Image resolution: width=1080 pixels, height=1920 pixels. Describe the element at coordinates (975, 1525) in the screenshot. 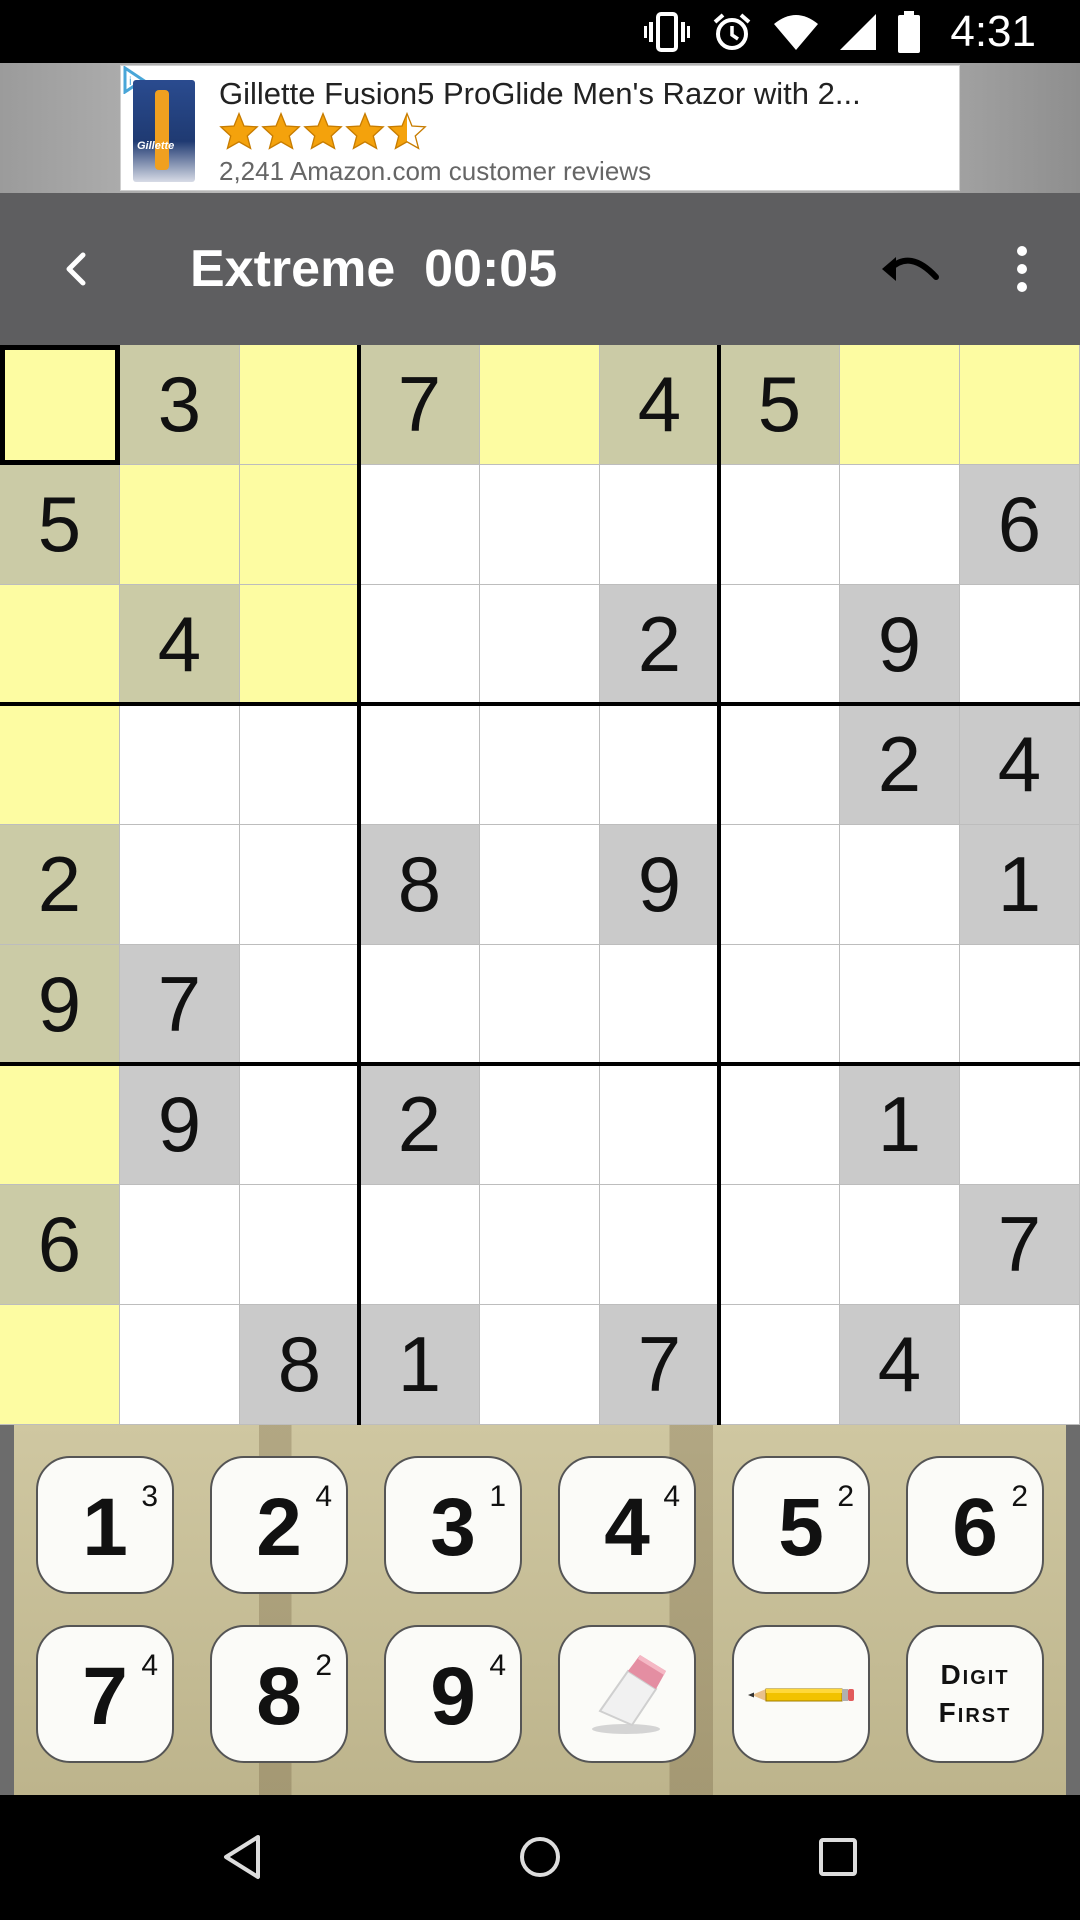

I see `digit-key-6: 6 2` at that location.